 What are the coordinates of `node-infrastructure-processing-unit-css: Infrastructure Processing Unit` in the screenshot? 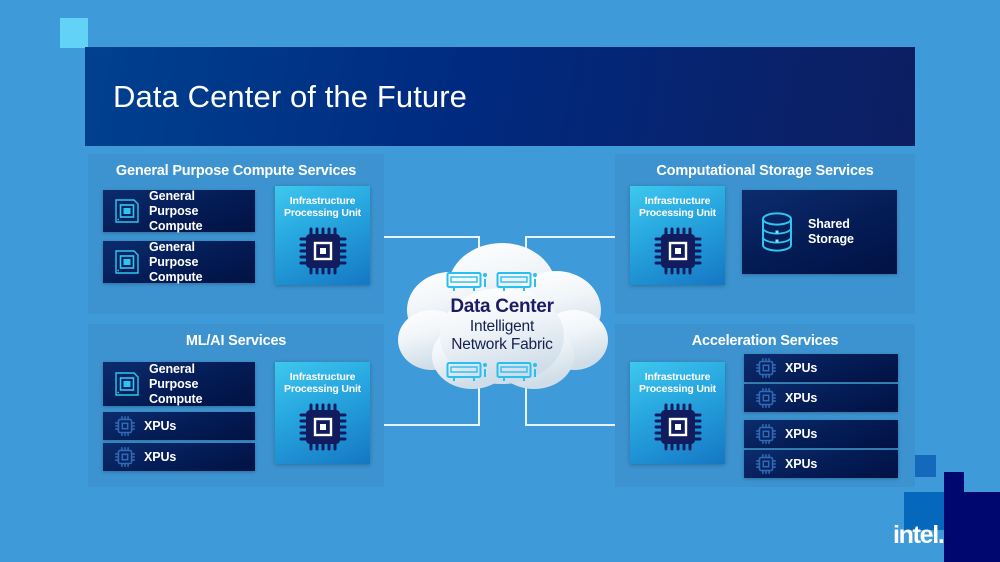 It's located at (677, 235).